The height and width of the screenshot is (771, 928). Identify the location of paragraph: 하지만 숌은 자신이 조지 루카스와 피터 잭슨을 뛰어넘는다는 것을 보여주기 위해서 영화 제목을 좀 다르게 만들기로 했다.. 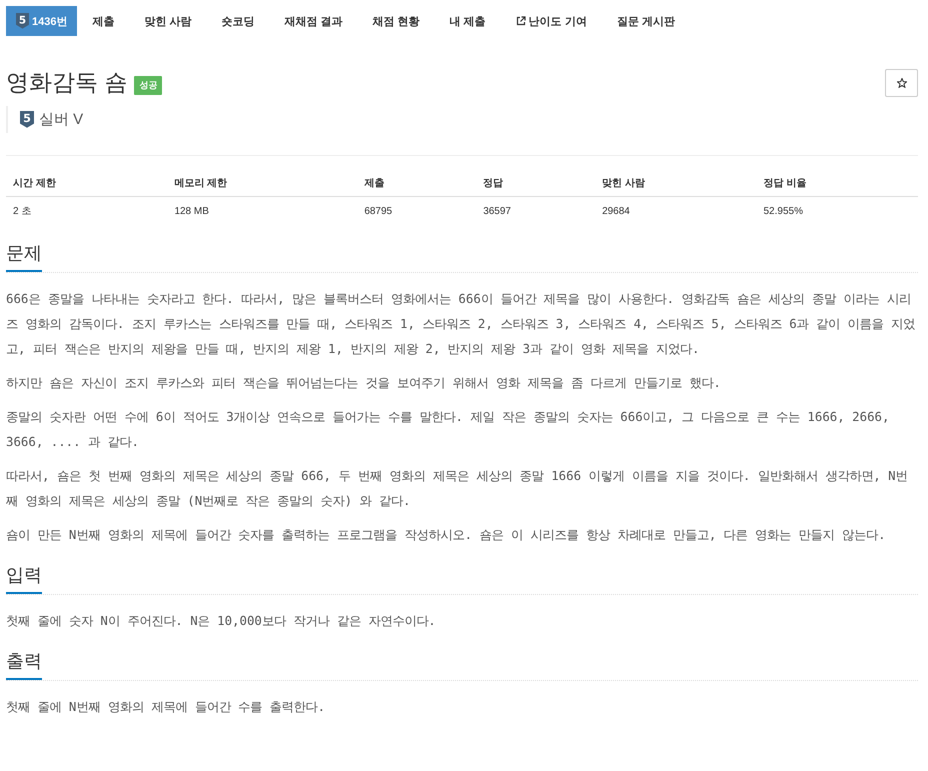
(364, 383).